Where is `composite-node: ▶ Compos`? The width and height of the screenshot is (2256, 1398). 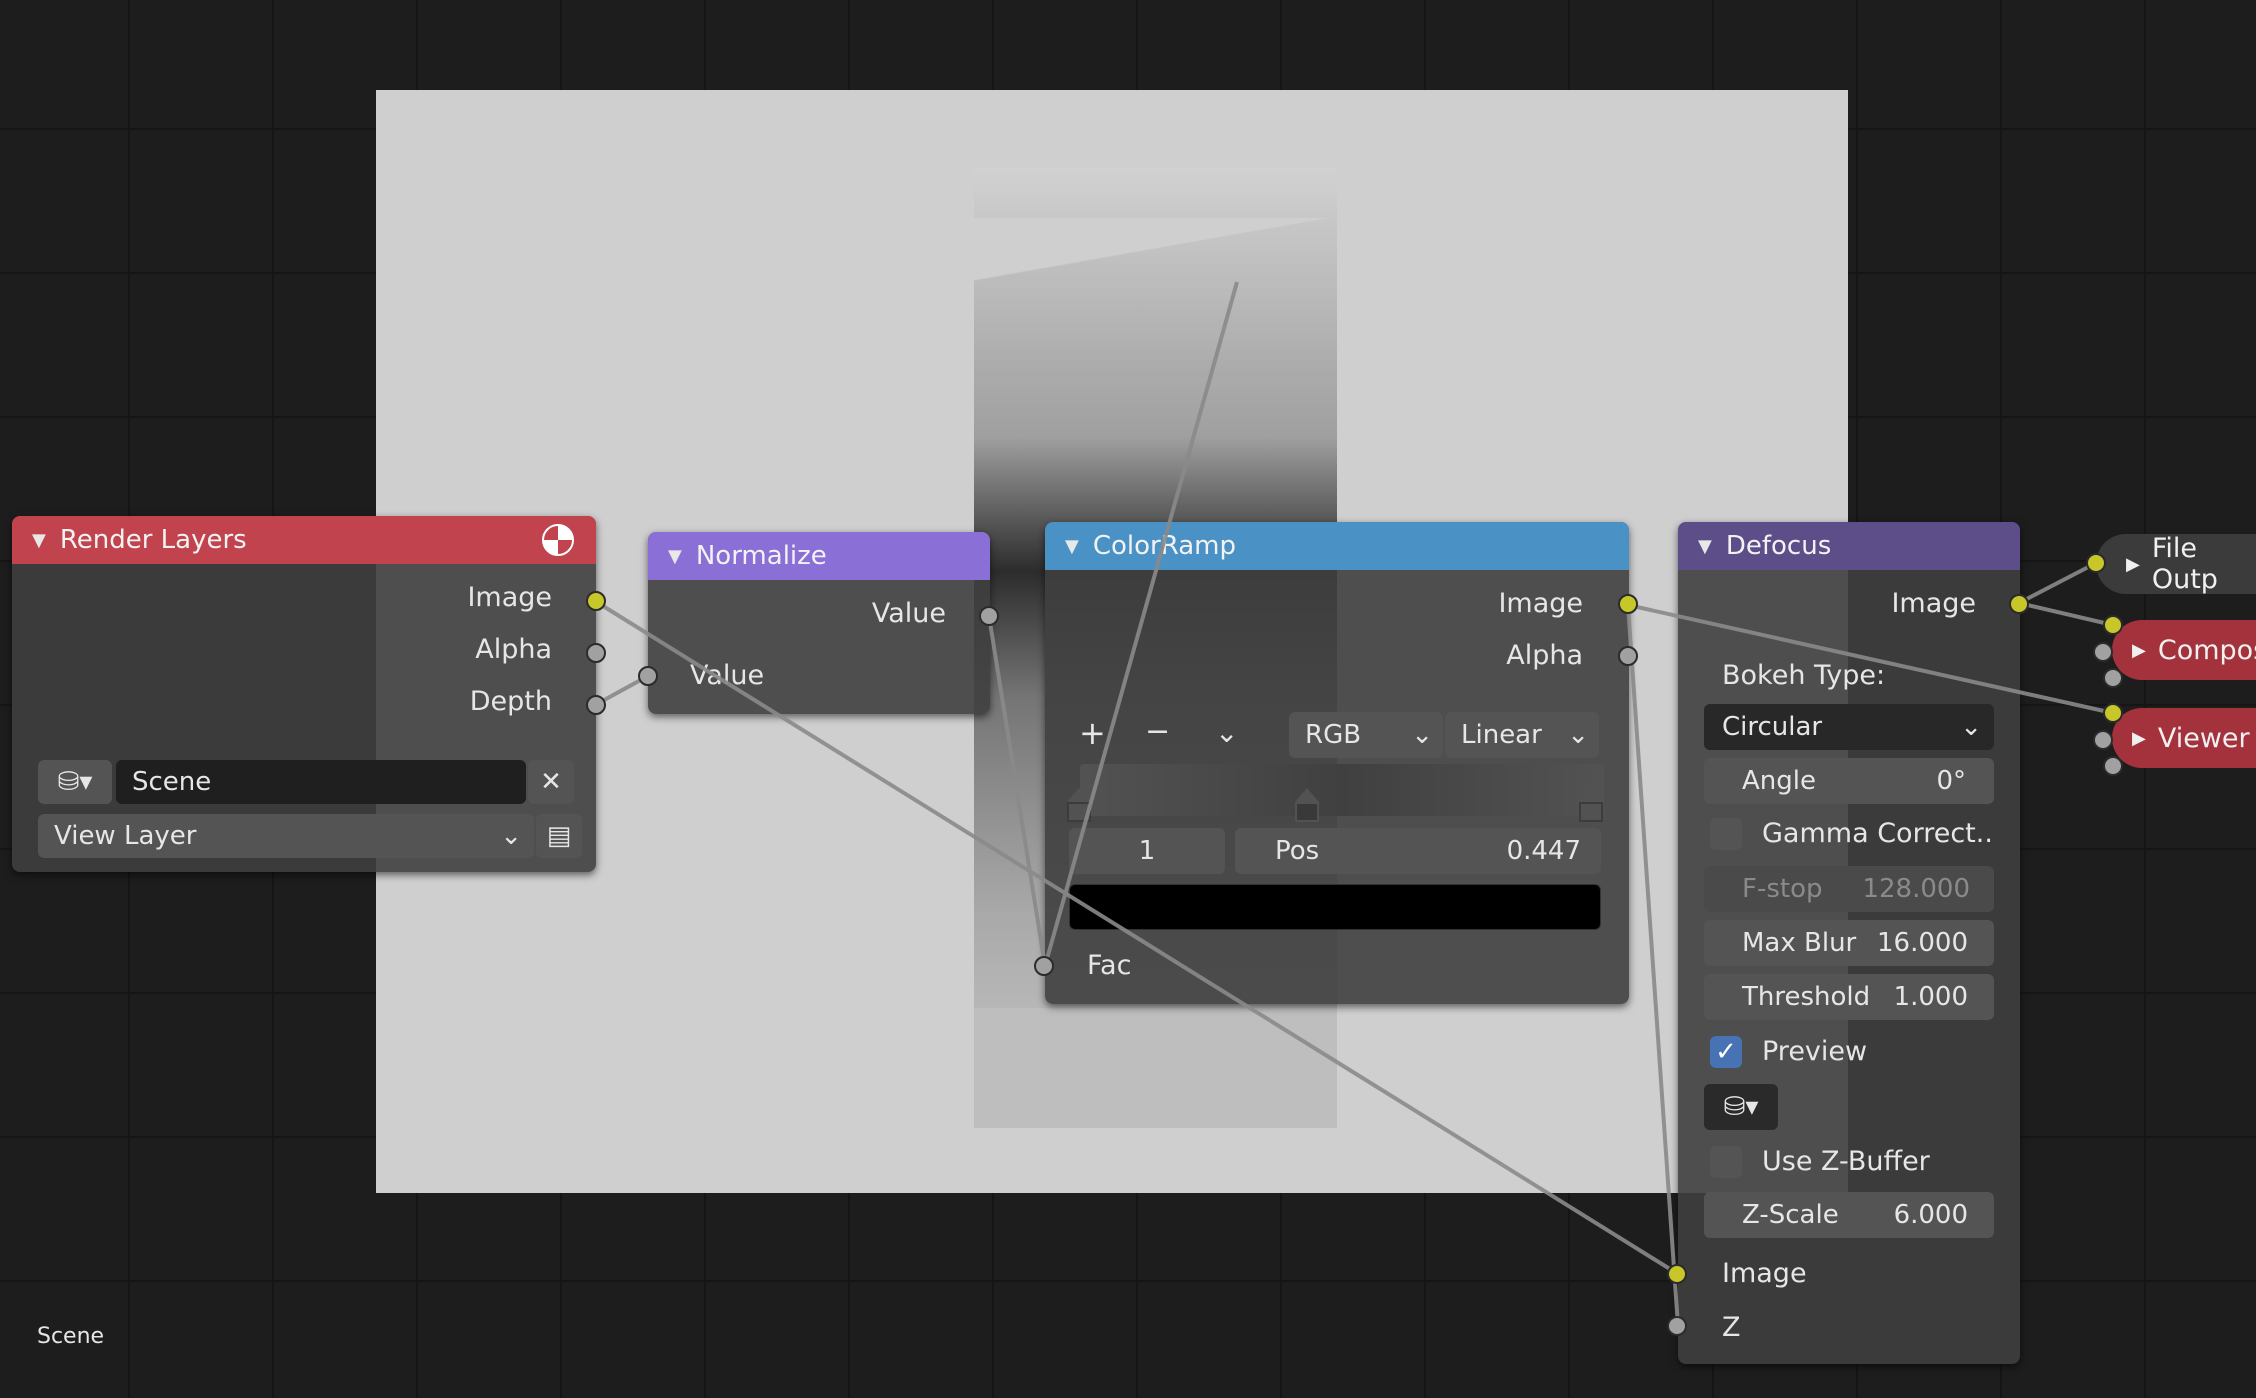 composite-node: ▶ Compos is located at coordinates (2184, 650).